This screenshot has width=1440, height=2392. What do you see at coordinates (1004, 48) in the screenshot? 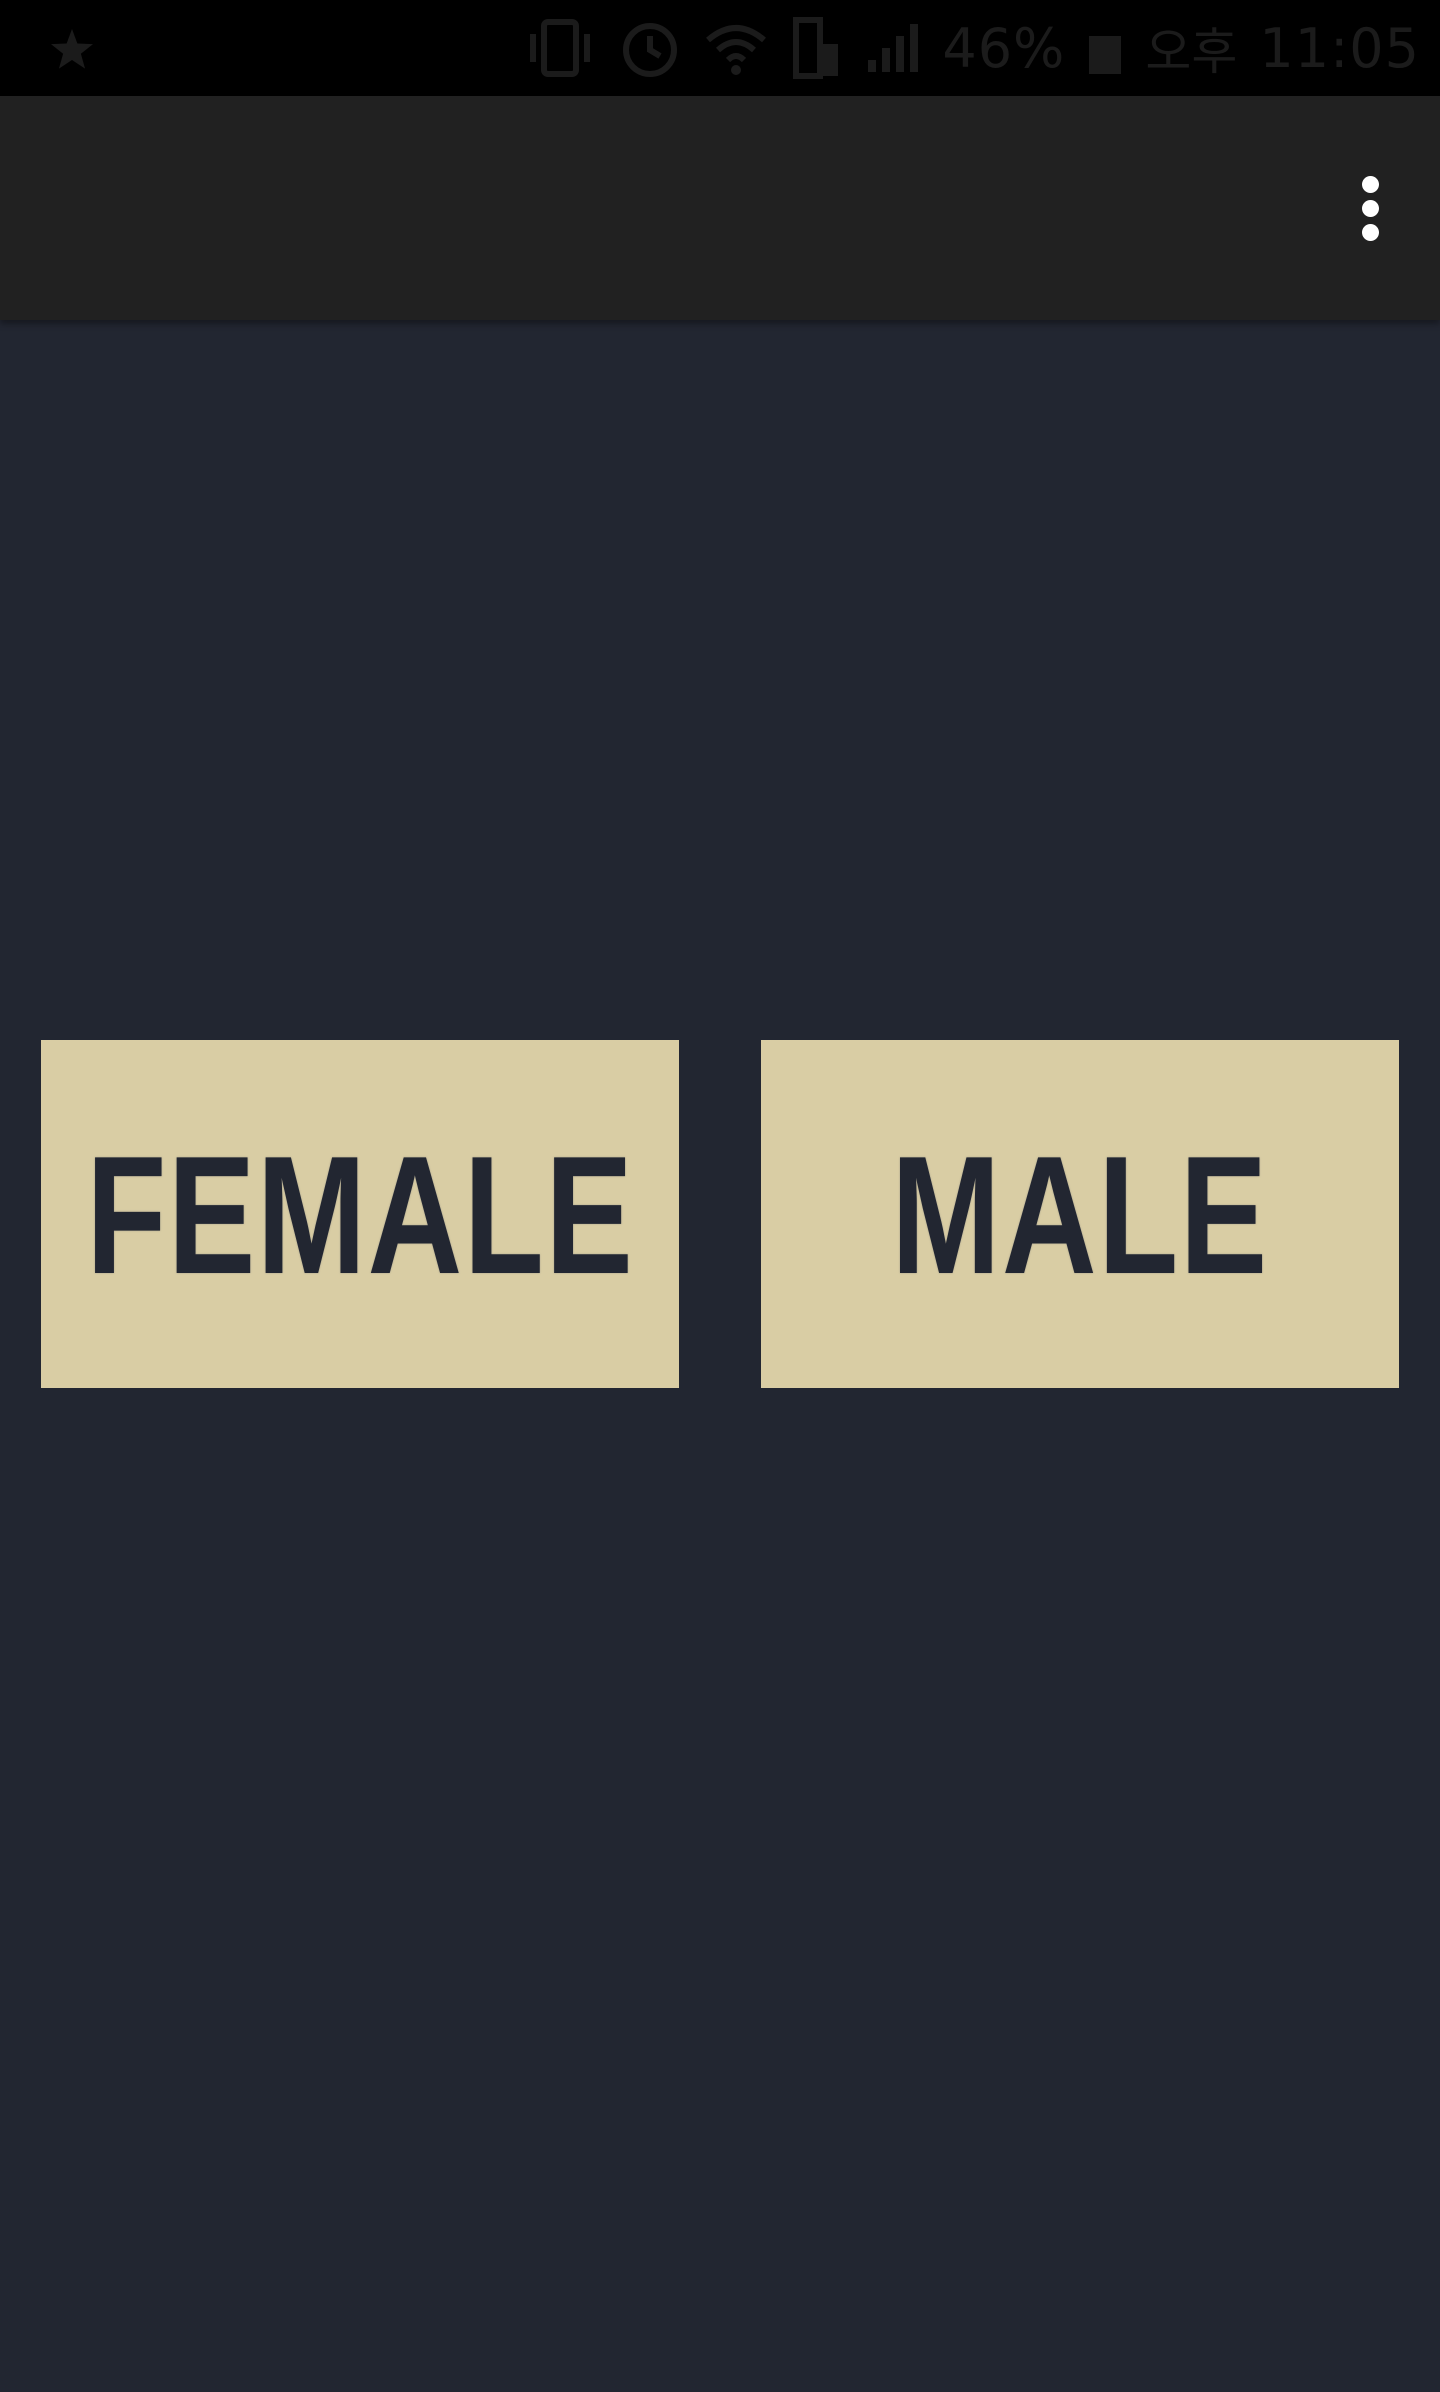
I see `battery-percent: 46%` at bounding box center [1004, 48].